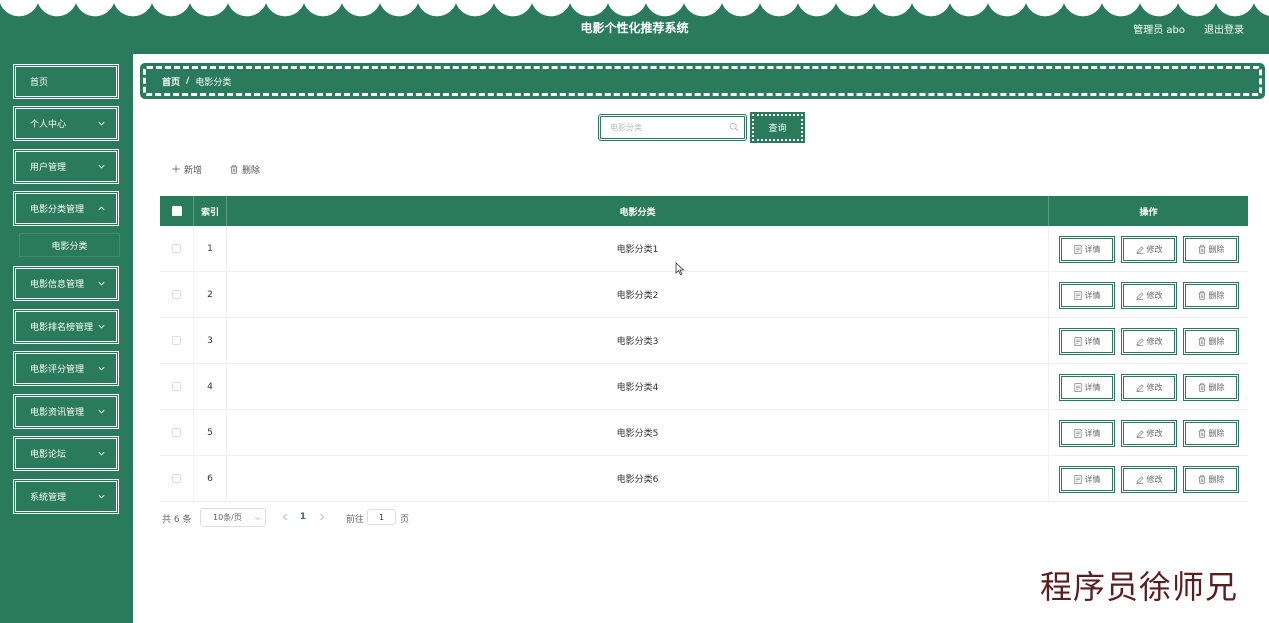  I want to click on search-button: 查询, so click(777, 127).